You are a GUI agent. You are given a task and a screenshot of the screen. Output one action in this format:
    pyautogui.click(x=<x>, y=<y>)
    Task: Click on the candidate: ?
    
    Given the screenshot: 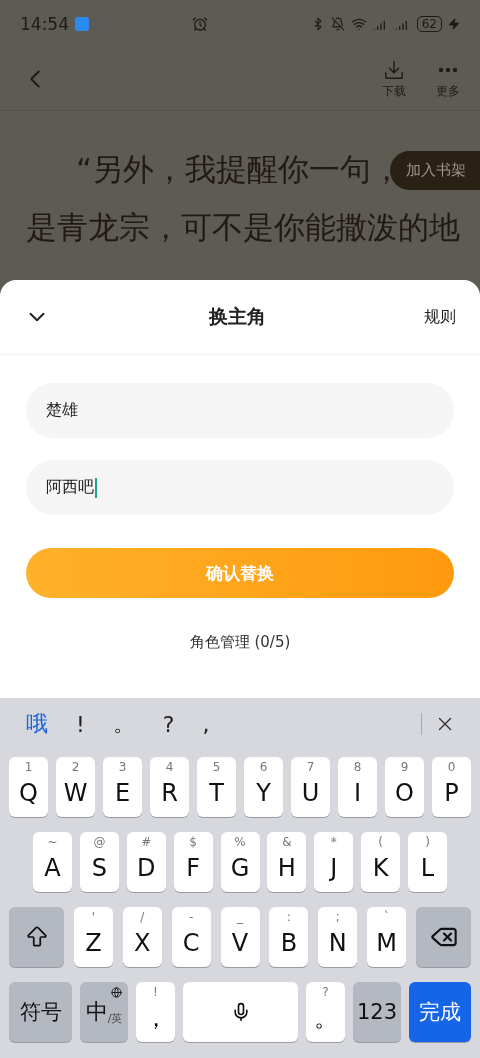 What is the action you would take?
    pyautogui.click(x=168, y=724)
    